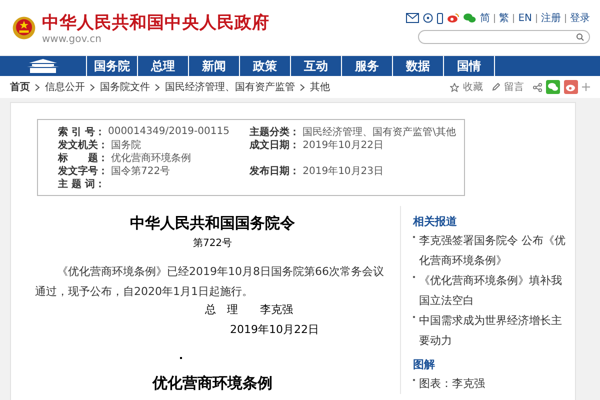 This screenshot has height=400, width=600. What do you see at coordinates (493, 291) in the screenshot?
I see `related-link: 《优化营商环境条例》填补我国立法空白` at bounding box center [493, 291].